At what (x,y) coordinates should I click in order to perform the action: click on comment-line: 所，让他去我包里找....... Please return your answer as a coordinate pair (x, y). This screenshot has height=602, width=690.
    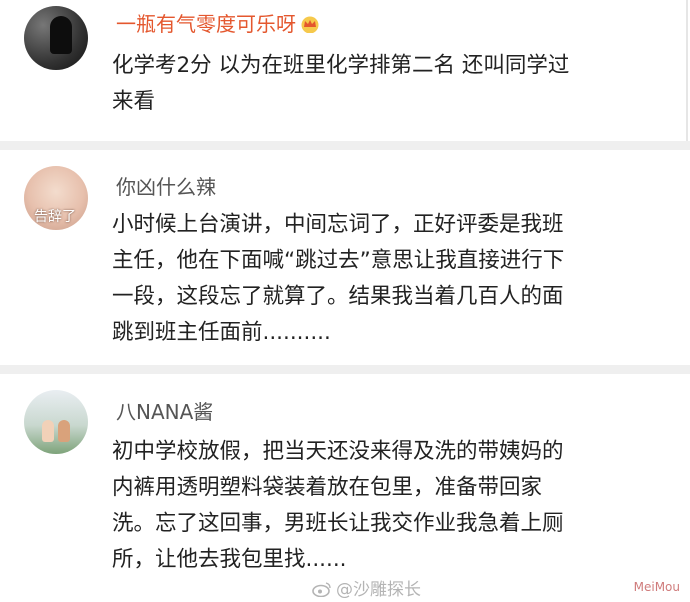
    Looking at the image, I should click on (229, 559).